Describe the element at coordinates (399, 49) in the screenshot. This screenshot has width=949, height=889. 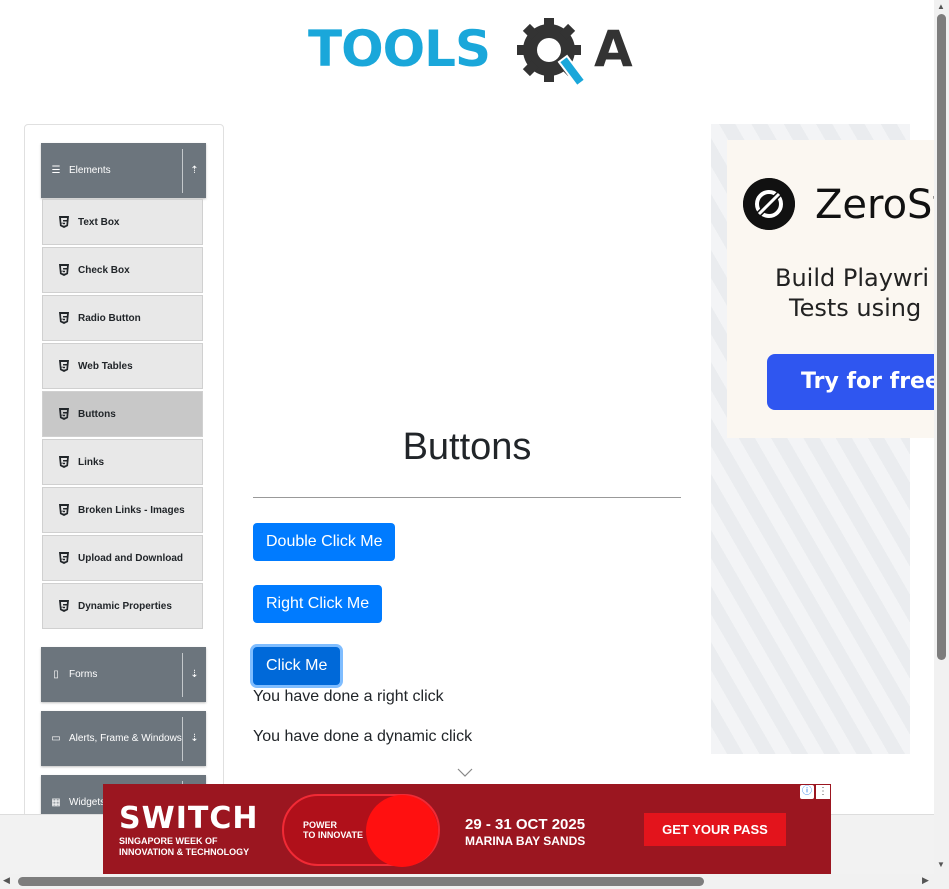
I see `logo-text: TOOLS` at that location.